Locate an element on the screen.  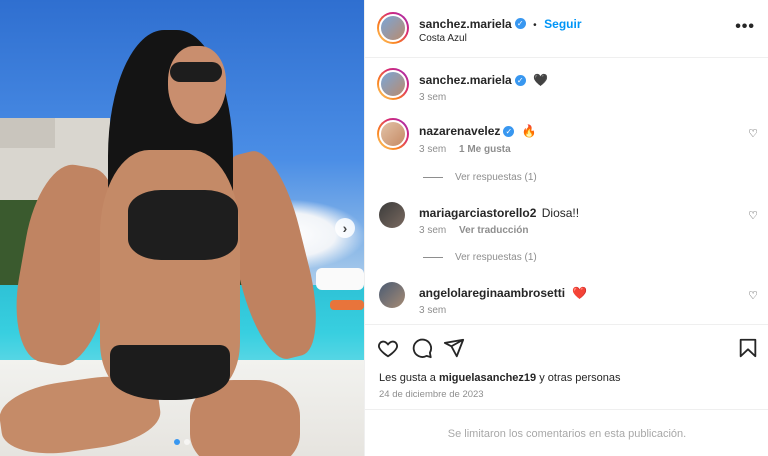
more-options-icon: ••• is located at coordinates (745, 27).